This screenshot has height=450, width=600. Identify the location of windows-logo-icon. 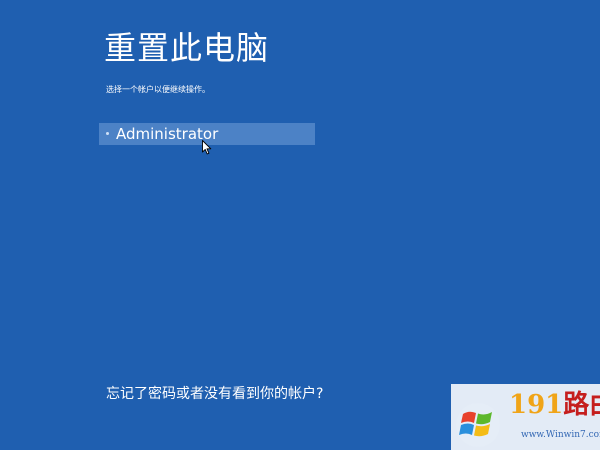
(478, 425).